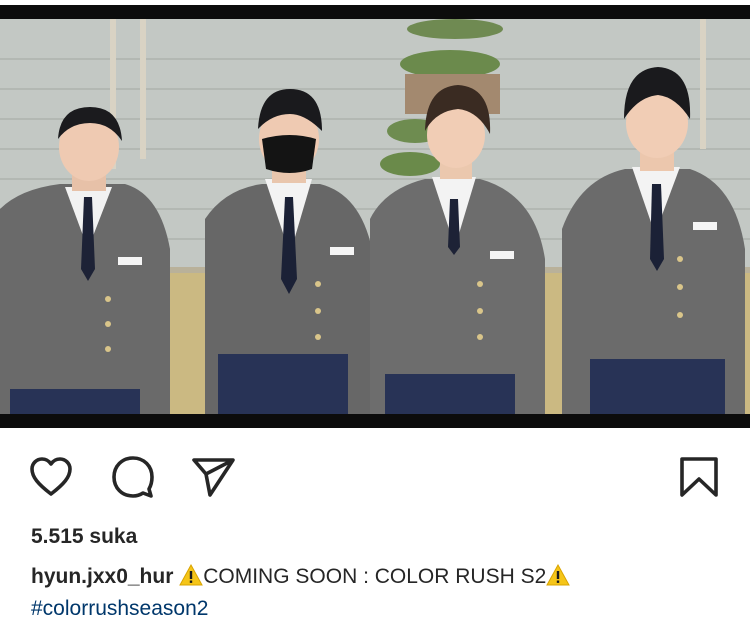  What do you see at coordinates (375, 576) in the screenshot?
I see `caption-text: COMING SOON : COLOR RUSH S2` at bounding box center [375, 576].